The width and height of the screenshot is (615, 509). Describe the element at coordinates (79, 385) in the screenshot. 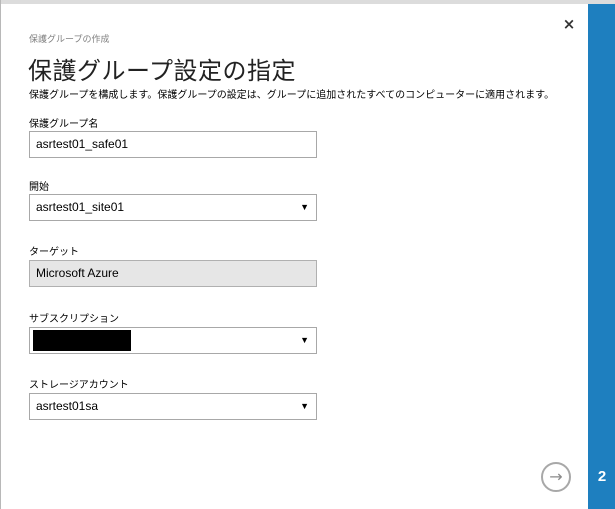

I see `storage-account-label: ストレージアカウント` at that location.